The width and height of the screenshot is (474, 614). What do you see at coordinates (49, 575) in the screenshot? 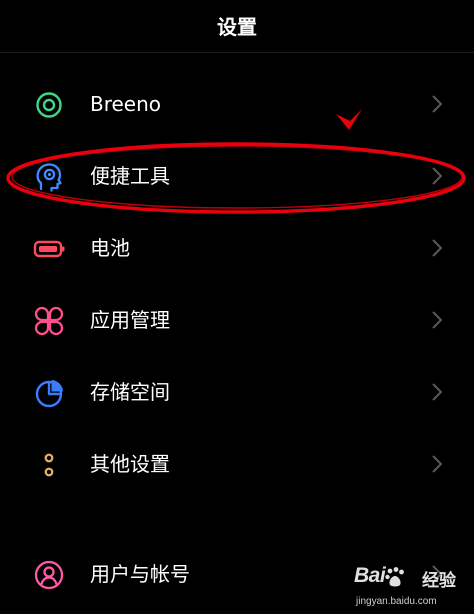
I see `user-account-icon` at bounding box center [49, 575].